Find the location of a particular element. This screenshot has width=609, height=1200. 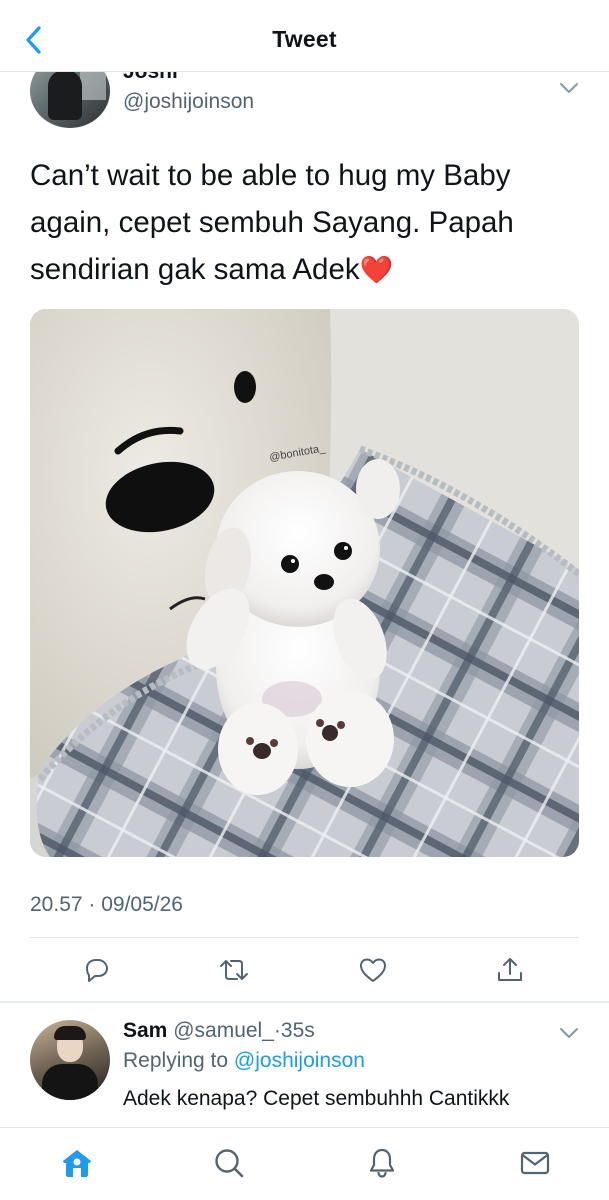

tab-notifications is located at coordinates (382, 1163).